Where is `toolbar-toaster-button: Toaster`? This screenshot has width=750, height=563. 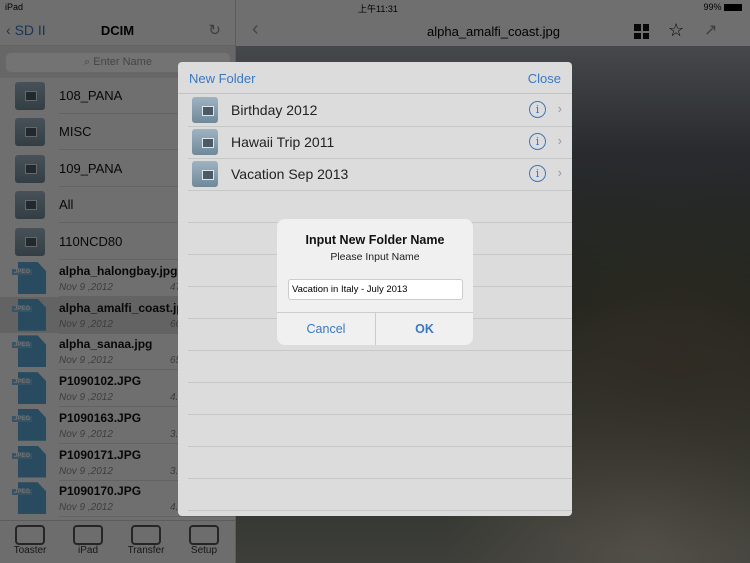 toolbar-toaster-button: Toaster is located at coordinates (30, 540).